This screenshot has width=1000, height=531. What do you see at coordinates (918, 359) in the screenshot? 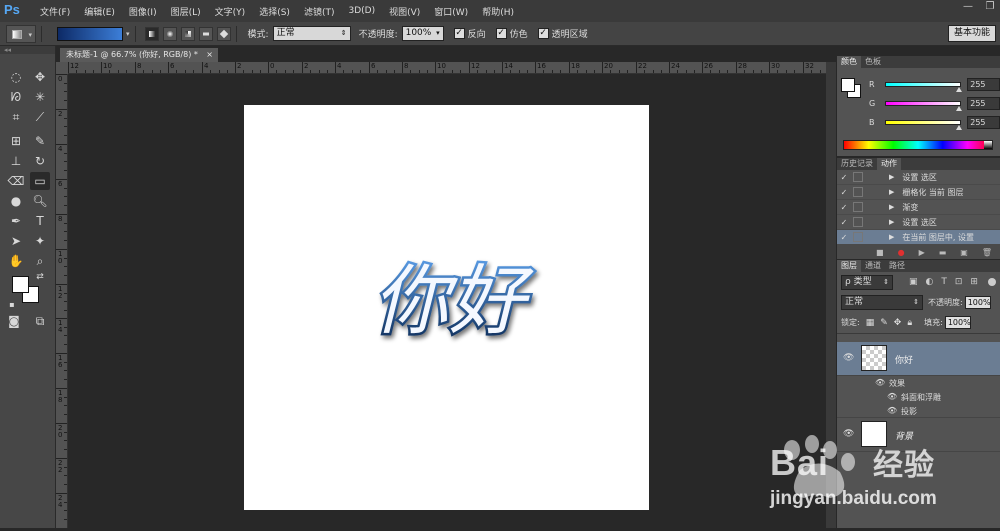
I see `layer-row-text: 👁︎ 你好` at bounding box center [918, 359].